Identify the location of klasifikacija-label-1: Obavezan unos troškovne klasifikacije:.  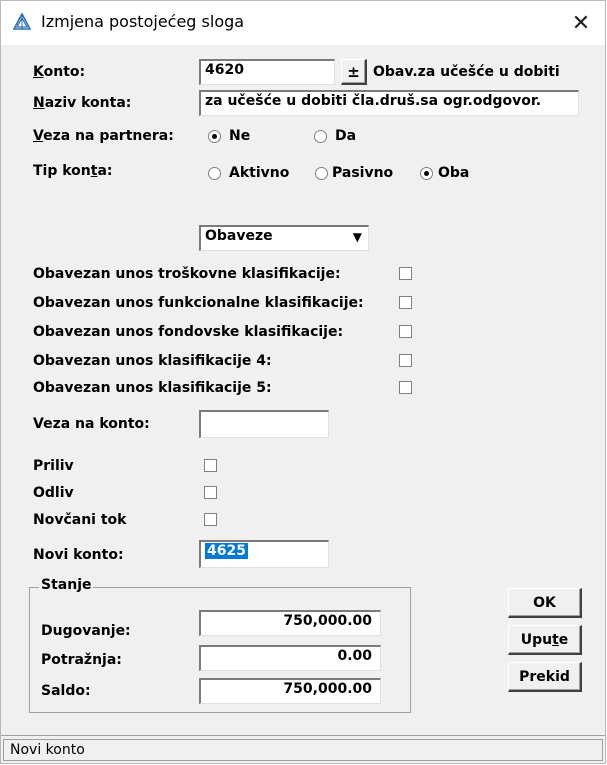
(187, 274).